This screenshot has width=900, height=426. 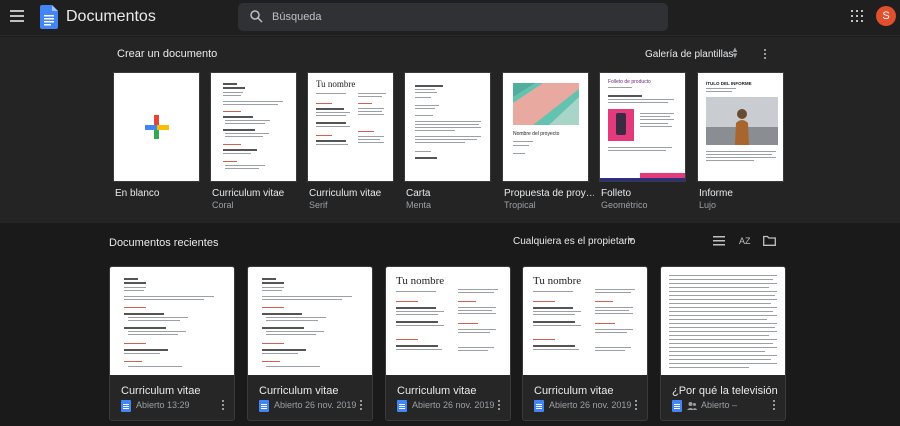 I want to click on template-heading: Folleto de producto, so click(x=629, y=82).